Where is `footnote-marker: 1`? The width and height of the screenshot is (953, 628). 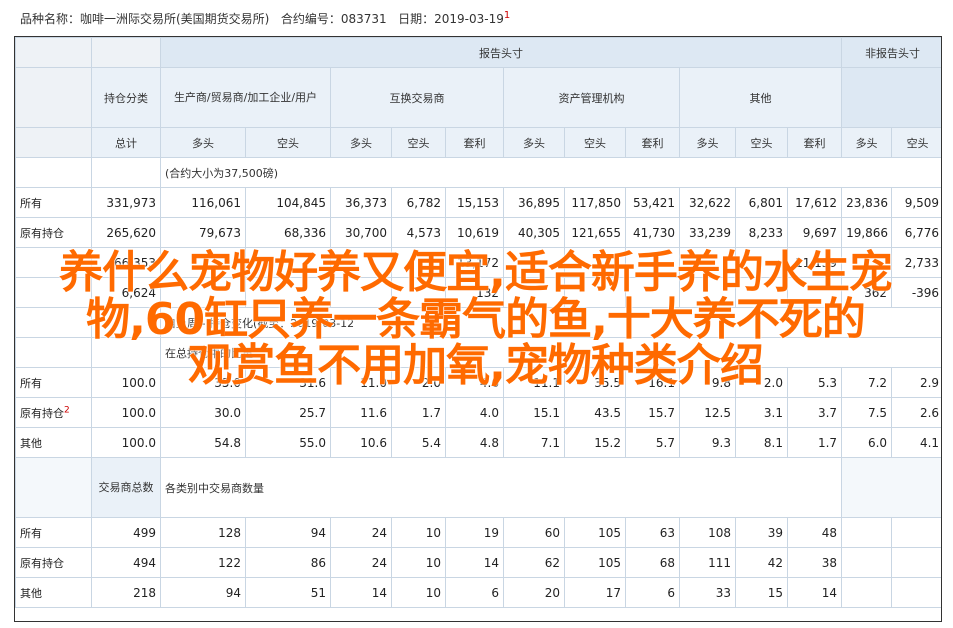
footnote-marker: 1 is located at coordinates (507, 15).